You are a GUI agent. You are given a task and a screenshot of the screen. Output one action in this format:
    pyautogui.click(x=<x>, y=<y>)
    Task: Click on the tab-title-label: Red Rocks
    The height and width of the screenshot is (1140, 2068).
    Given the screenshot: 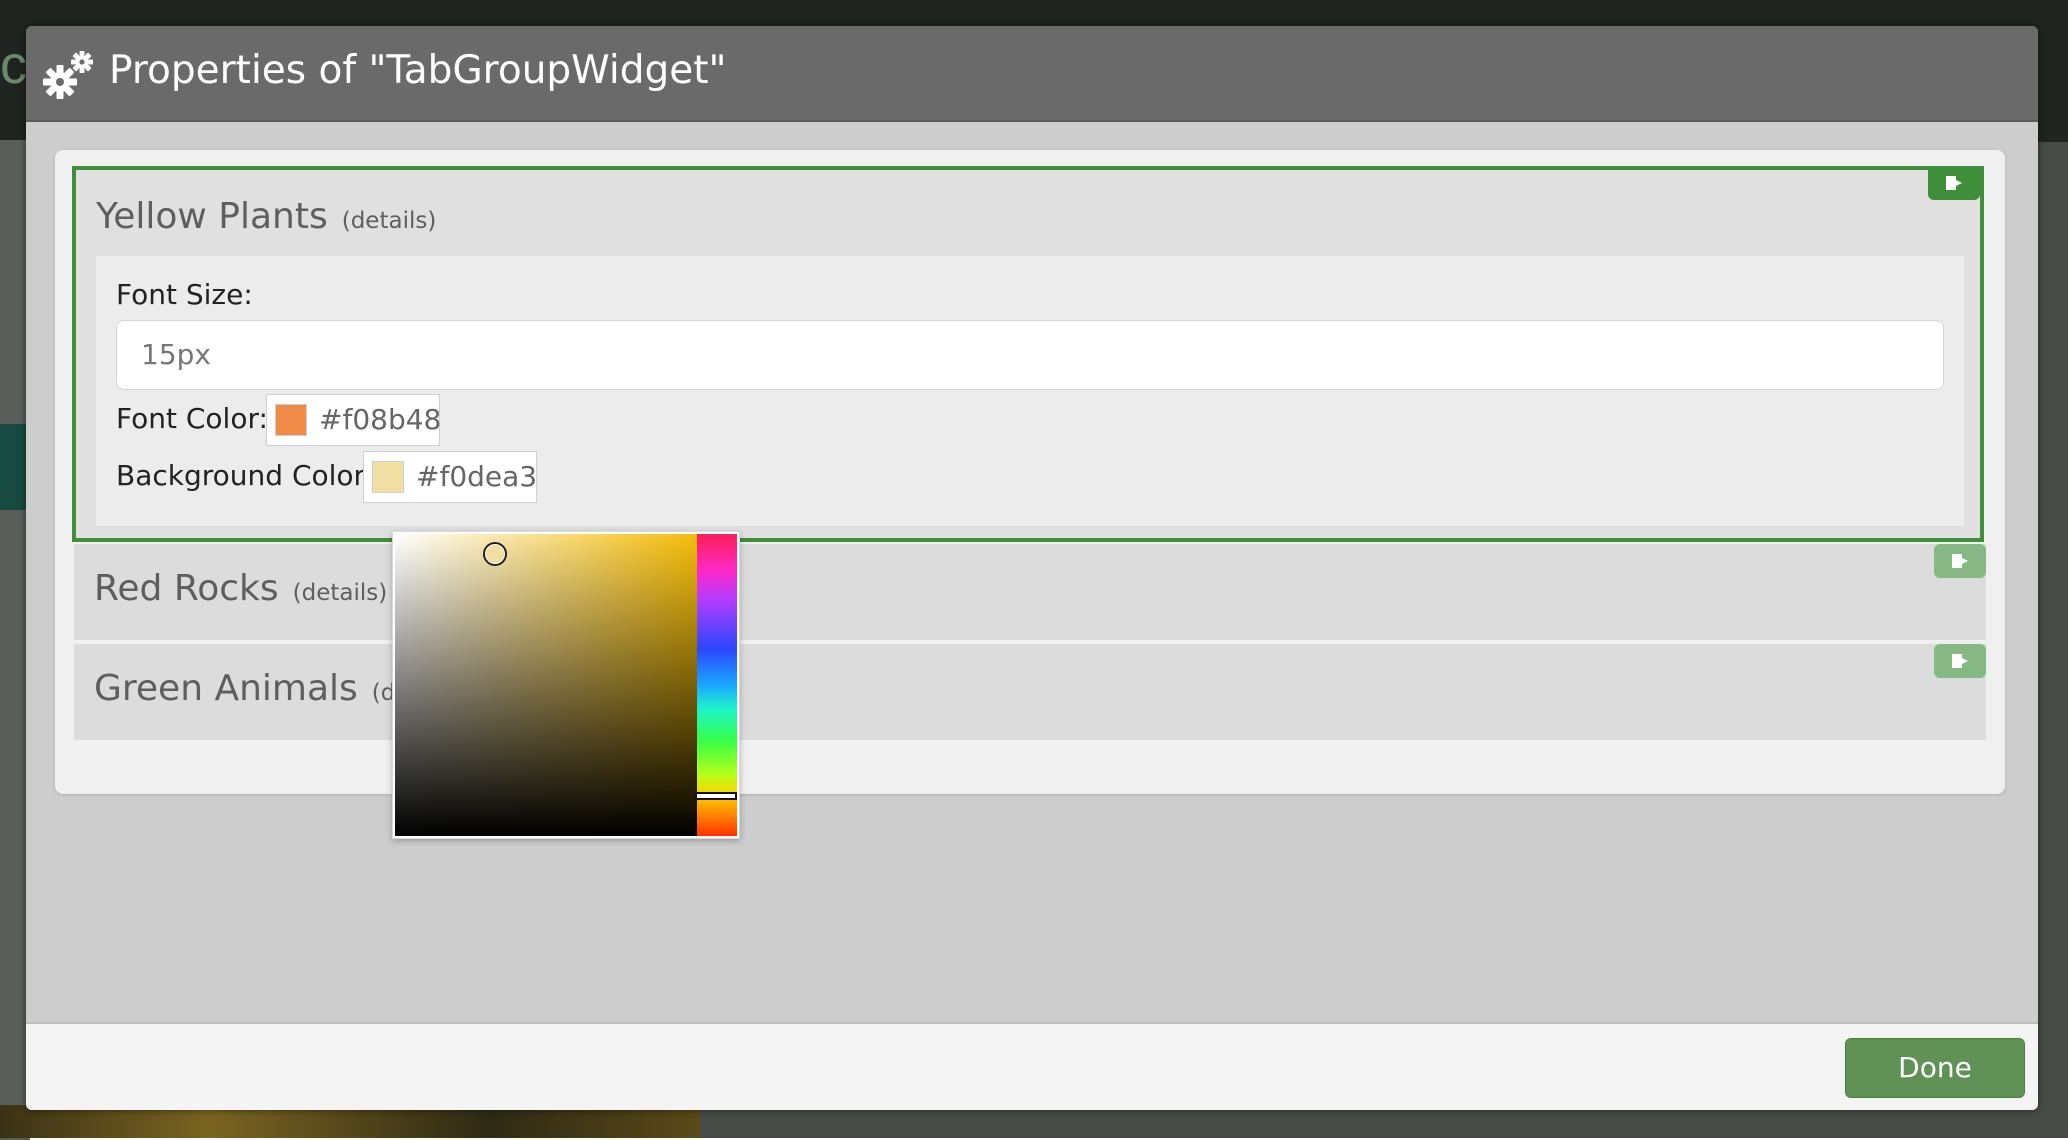 What is the action you would take?
    pyautogui.click(x=186, y=588)
    